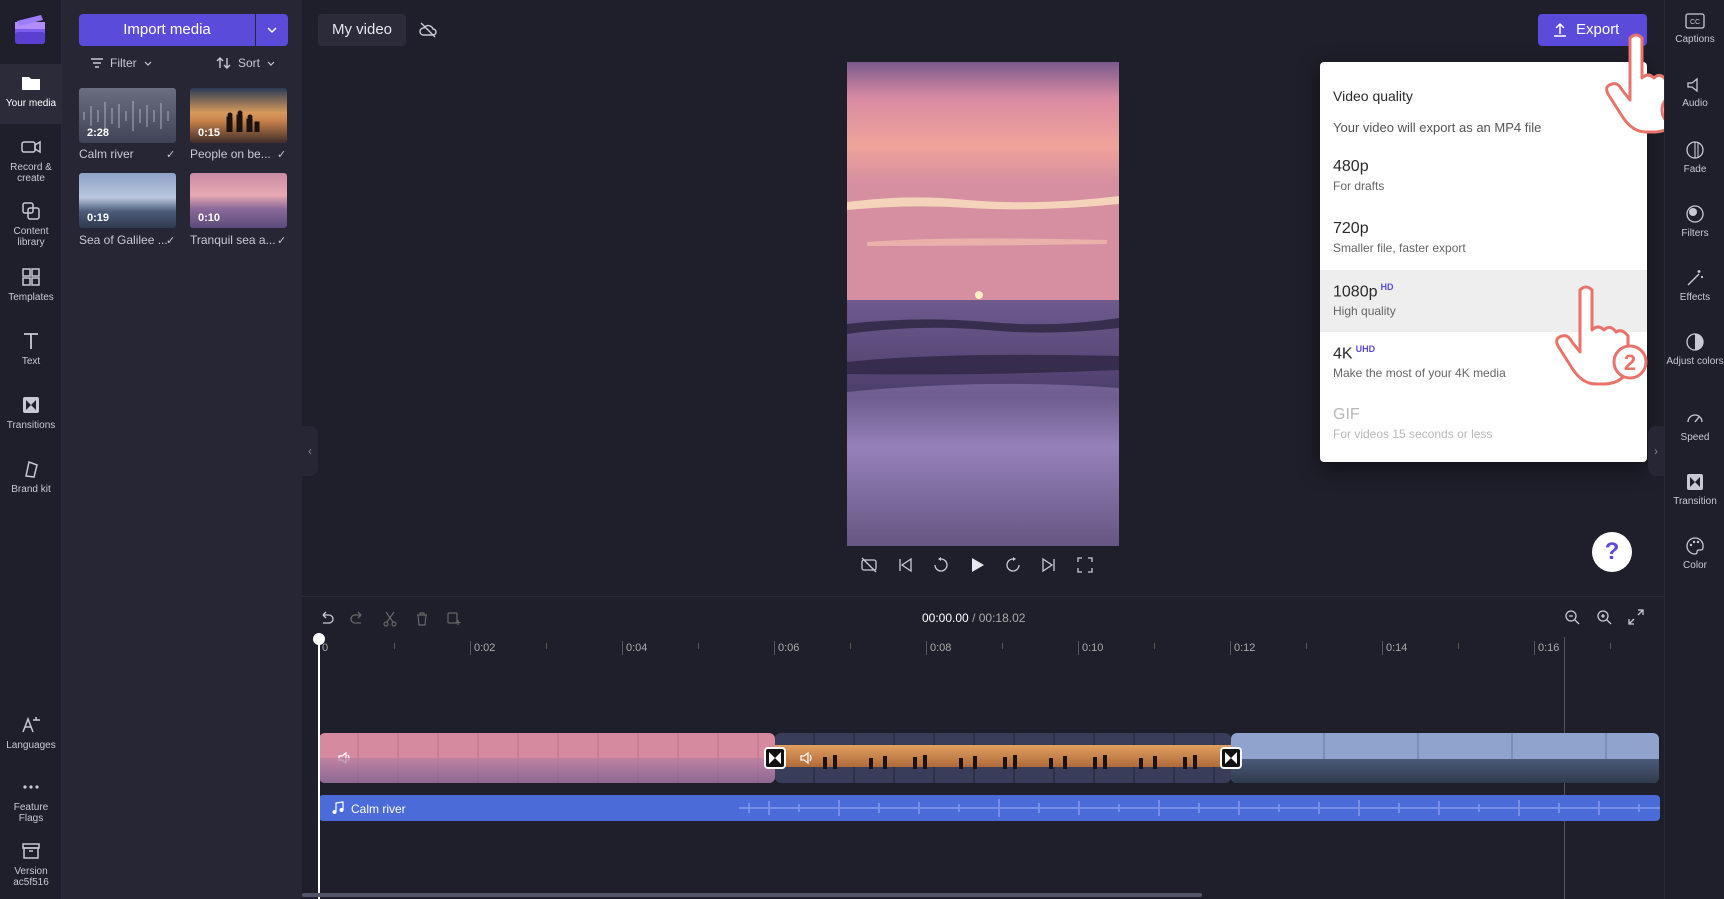 Image resolution: width=1724 pixels, height=899 pixels. Describe the element at coordinates (1445, 758) in the screenshot. I see `video-clip-sea-of-galilee` at that location.